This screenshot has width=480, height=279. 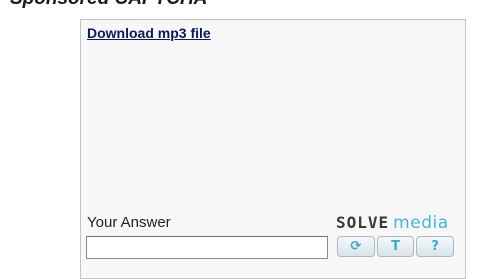 What do you see at coordinates (421, 223) in the screenshot?
I see `brand-word-media: media` at bounding box center [421, 223].